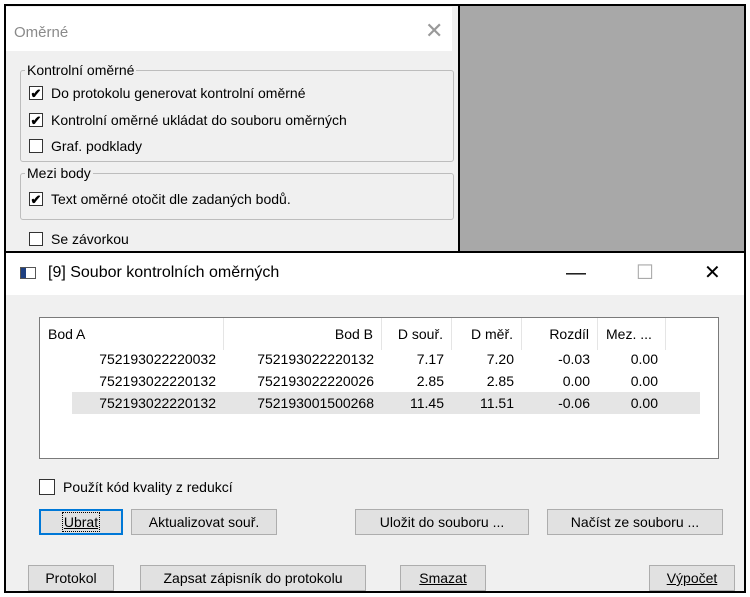  Describe the element at coordinates (315, 381) in the screenshot. I see `table-cell: 752193022220026` at that location.